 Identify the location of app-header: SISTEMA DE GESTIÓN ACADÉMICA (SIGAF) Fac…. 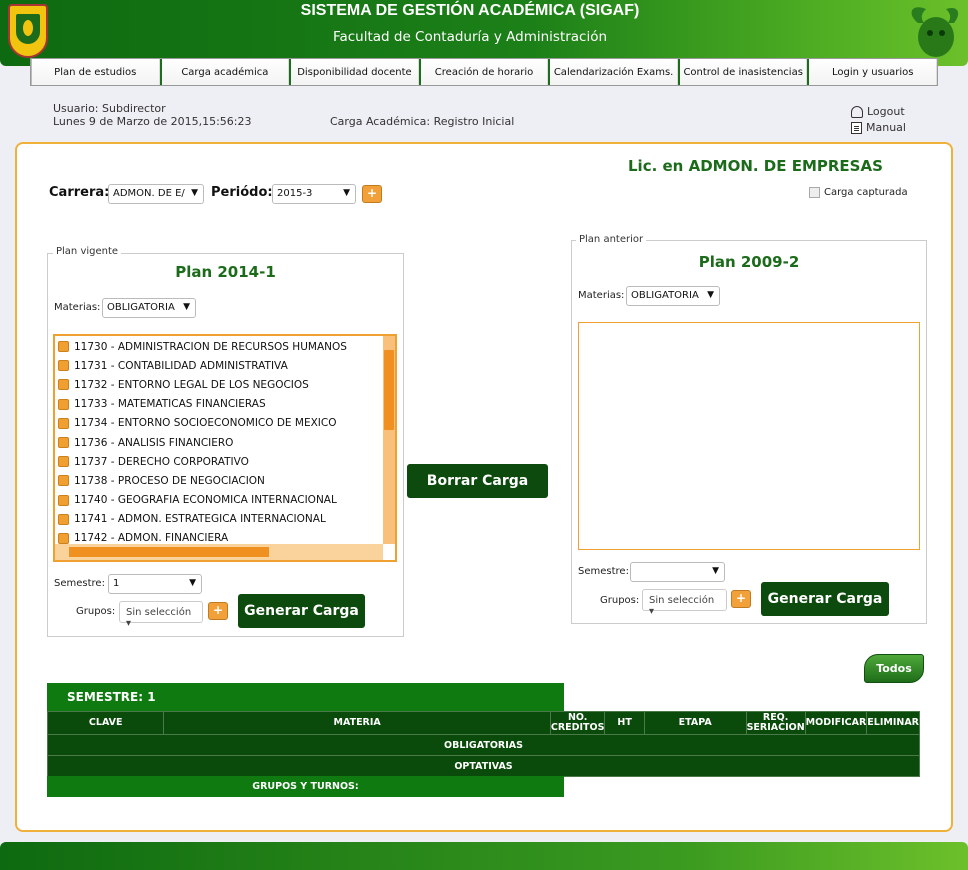
(484, 33).